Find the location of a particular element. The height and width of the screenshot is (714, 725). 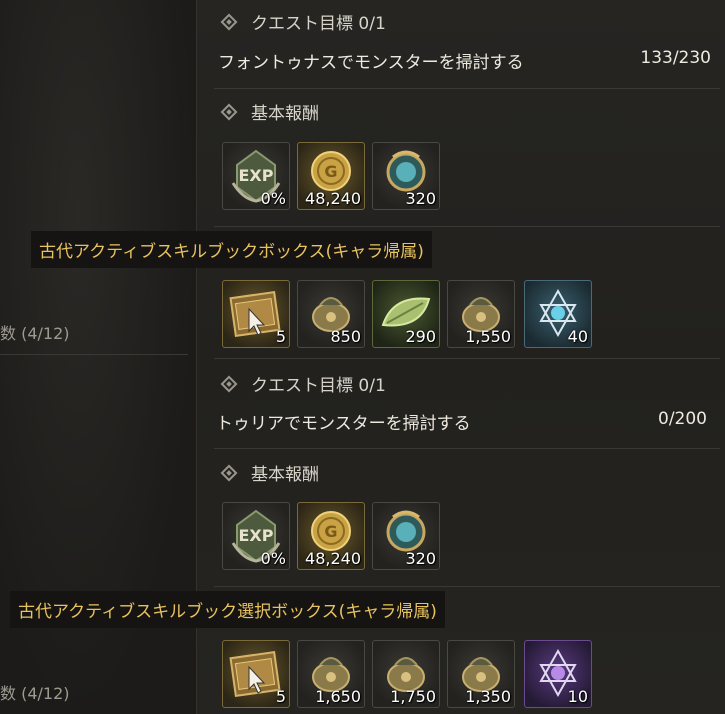

reward-qty: 1,550 is located at coordinates (488, 336).